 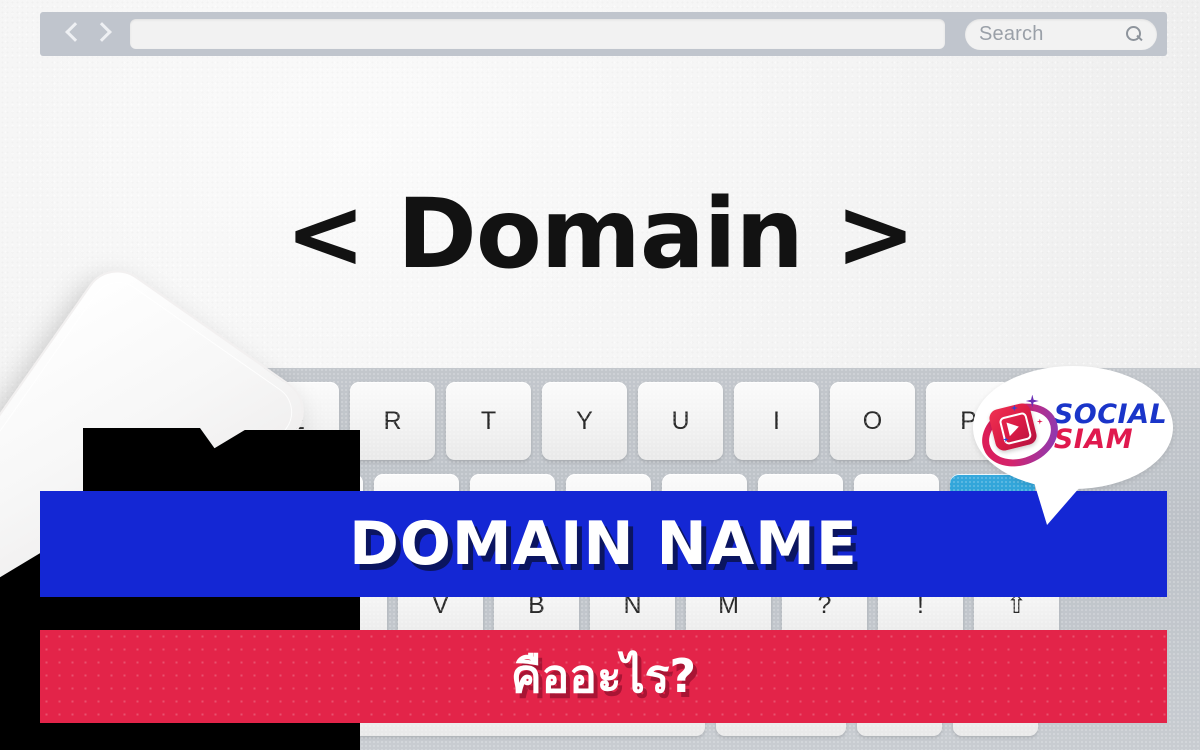 What do you see at coordinates (102, 34) in the screenshot?
I see `chevron-right-icon` at bounding box center [102, 34].